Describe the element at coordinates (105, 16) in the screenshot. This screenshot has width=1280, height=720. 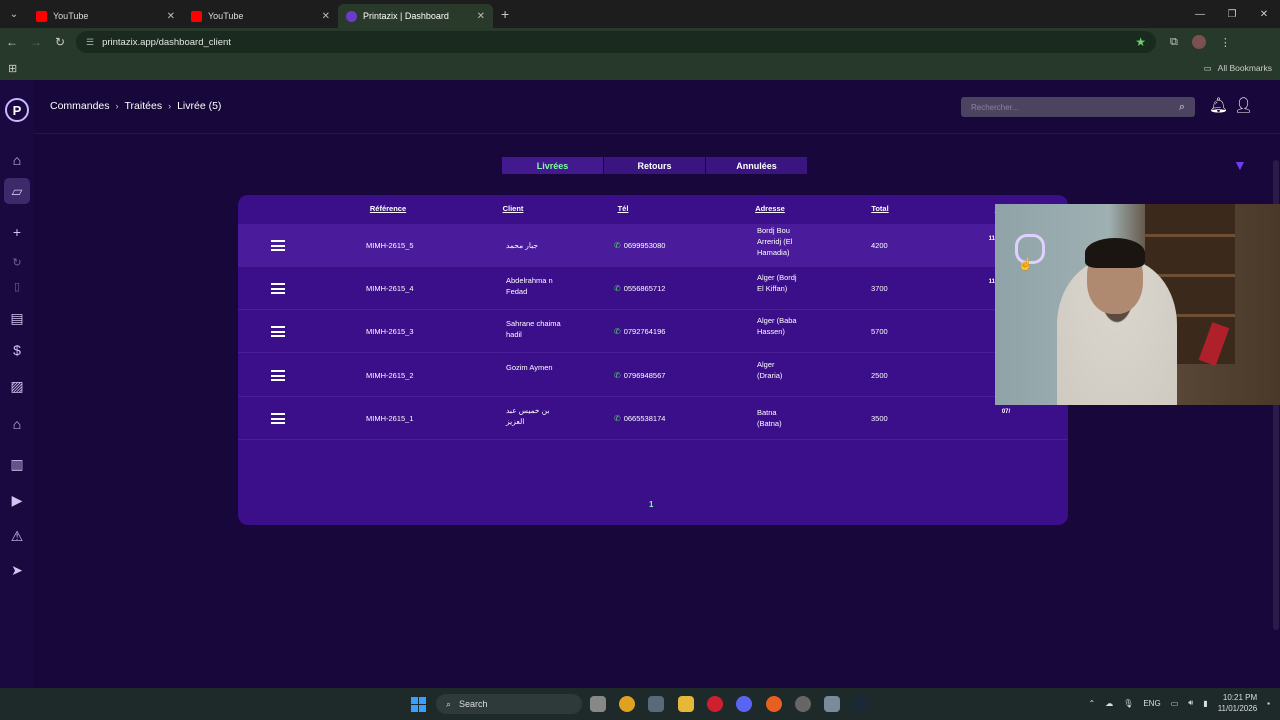
I see `browser-tab-youtube-1: YouTube ✕` at that location.